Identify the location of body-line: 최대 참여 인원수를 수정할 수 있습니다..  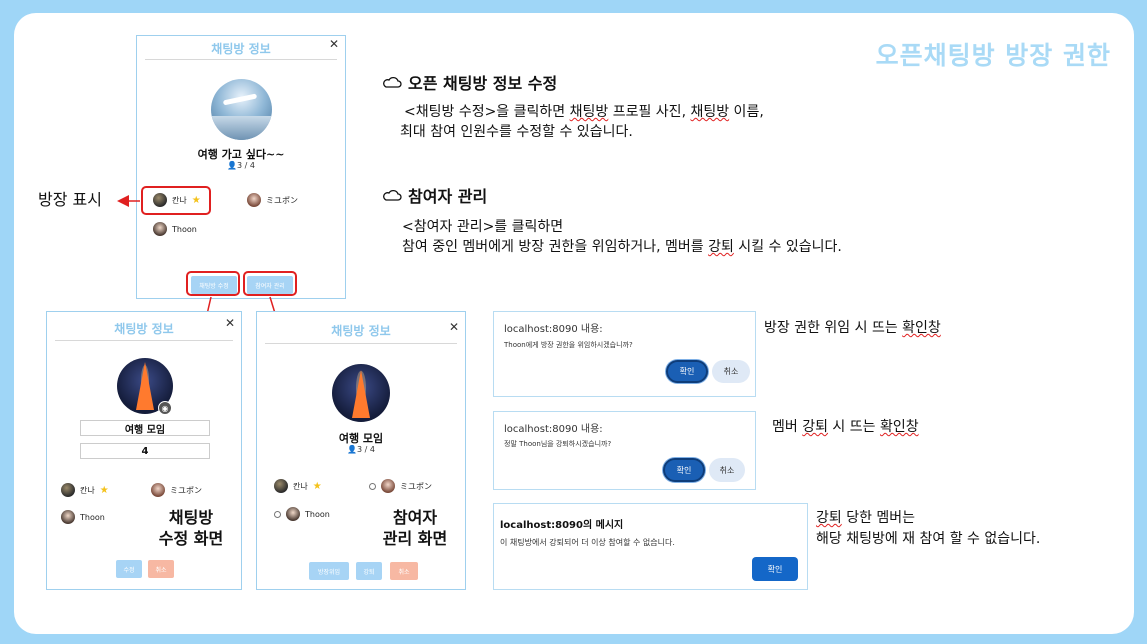
(516, 132).